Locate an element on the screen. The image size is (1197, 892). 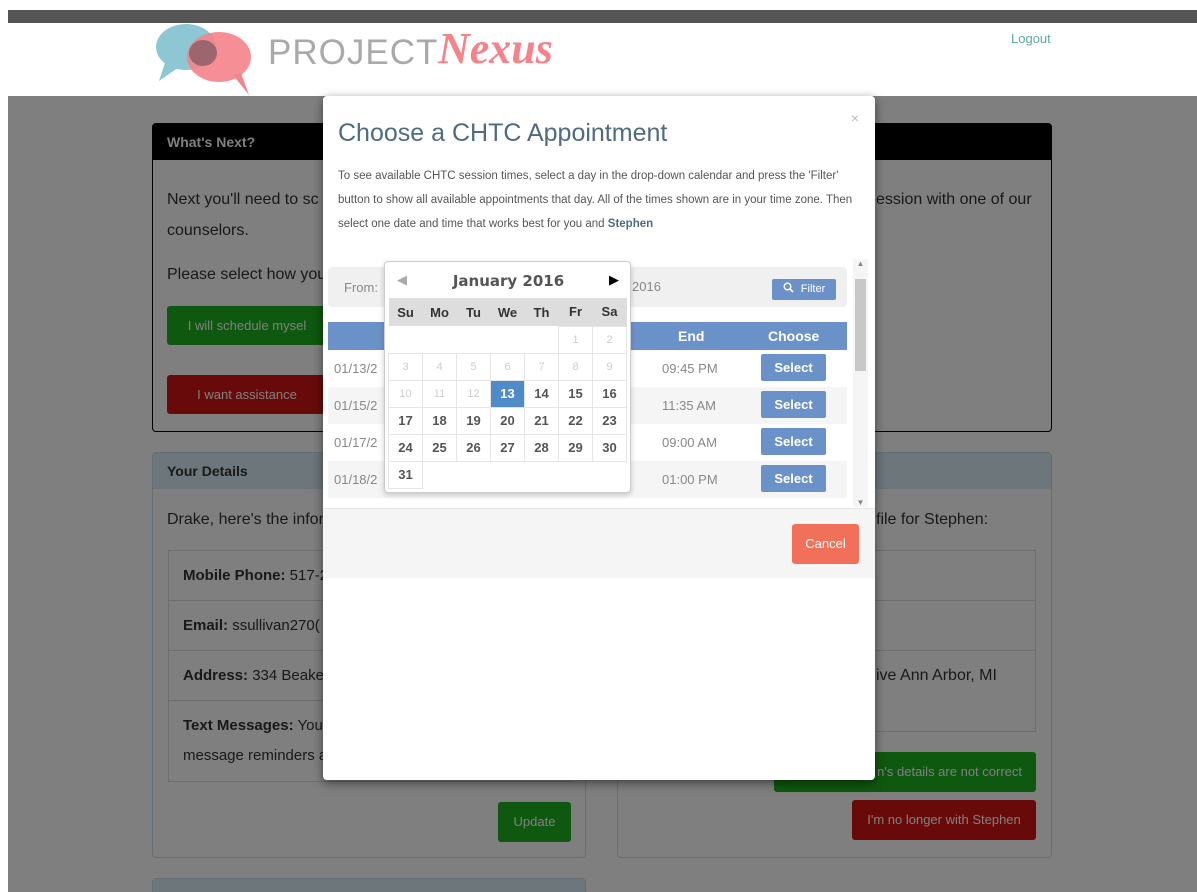
calendar-day-disabled: 5 is located at coordinates (473, 366).